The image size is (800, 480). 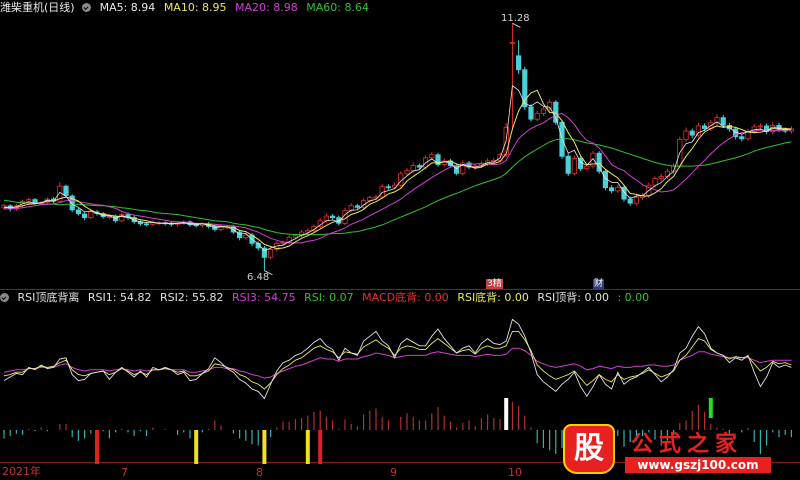 What do you see at coordinates (37, 7) in the screenshot?
I see `stock-name: 潍柴重机(日线)` at bounding box center [37, 7].